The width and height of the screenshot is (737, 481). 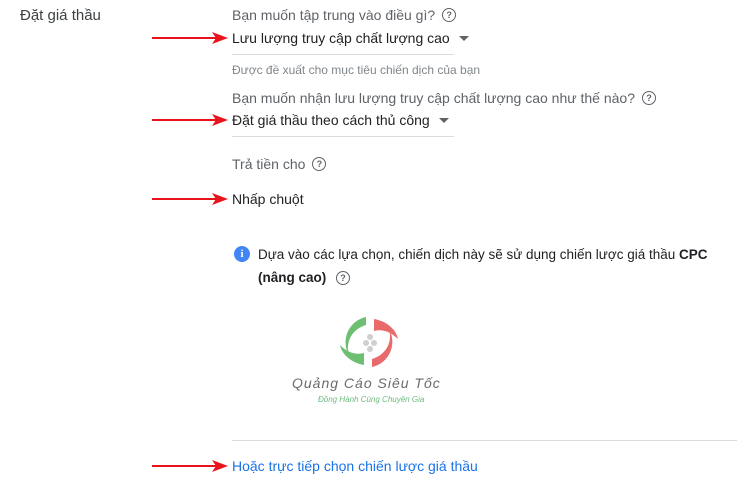 I want to click on info-message-bold-2: (nâng cao), so click(x=292, y=277).